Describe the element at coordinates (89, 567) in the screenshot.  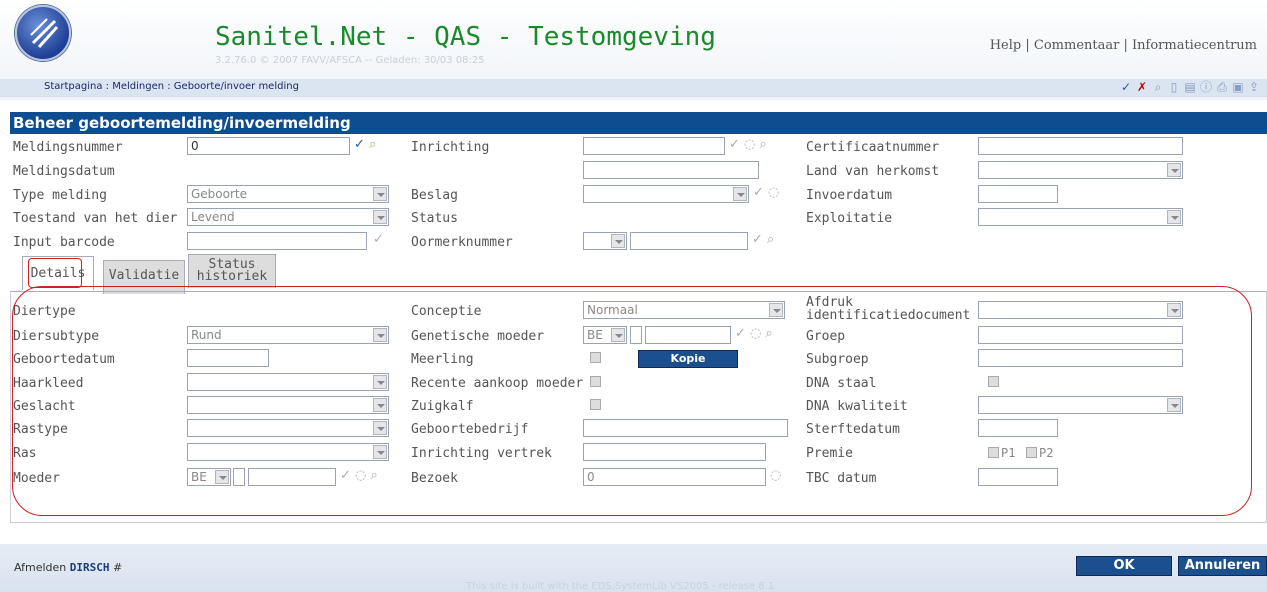
I see `username: DIRSCH` at that location.